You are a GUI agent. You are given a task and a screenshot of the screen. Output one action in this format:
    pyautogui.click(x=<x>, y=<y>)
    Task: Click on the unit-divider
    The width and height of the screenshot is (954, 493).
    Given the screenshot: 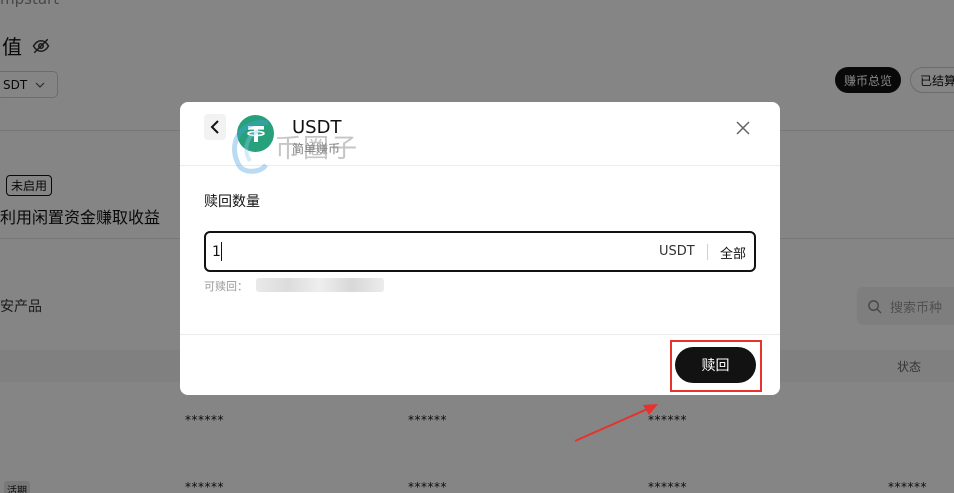 What is the action you would take?
    pyautogui.click(x=707, y=252)
    